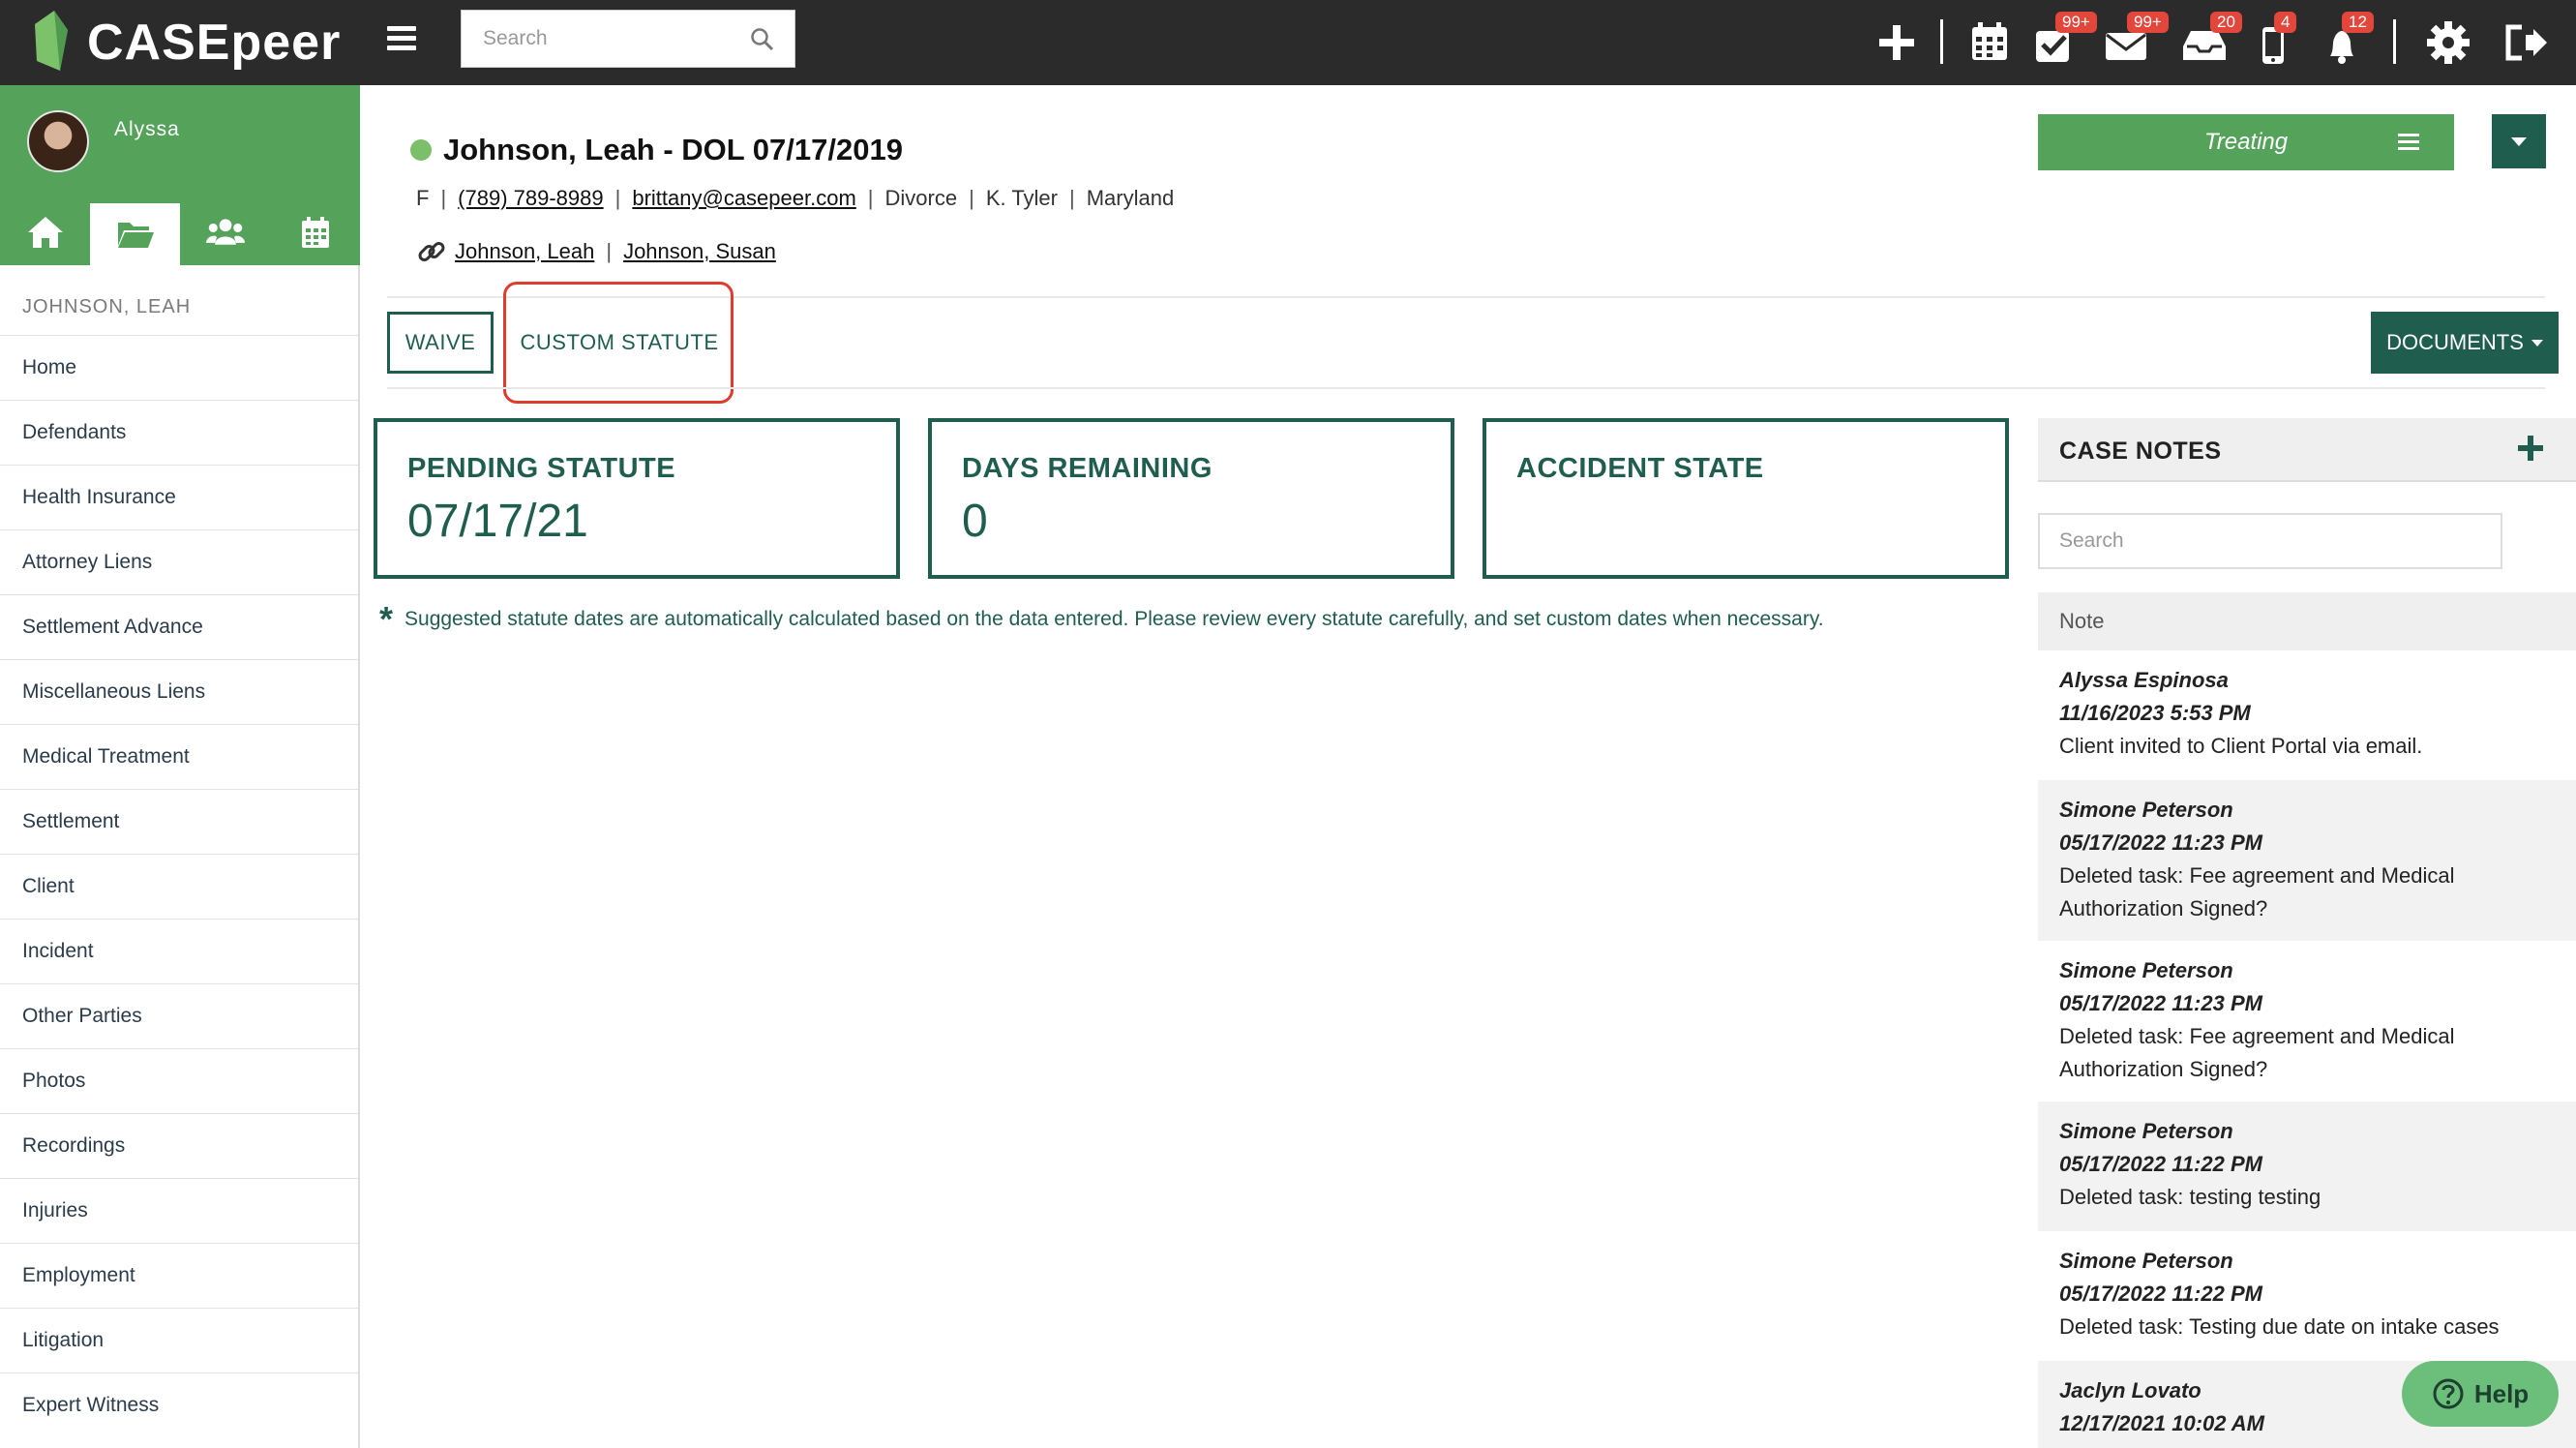 Image resolution: width=2576 pixels, height=1448 pixels. What do you see at coordinates (386, 619) in the screenshot?
I see `asterisk-icon: *` at bounding box center [386, 619].